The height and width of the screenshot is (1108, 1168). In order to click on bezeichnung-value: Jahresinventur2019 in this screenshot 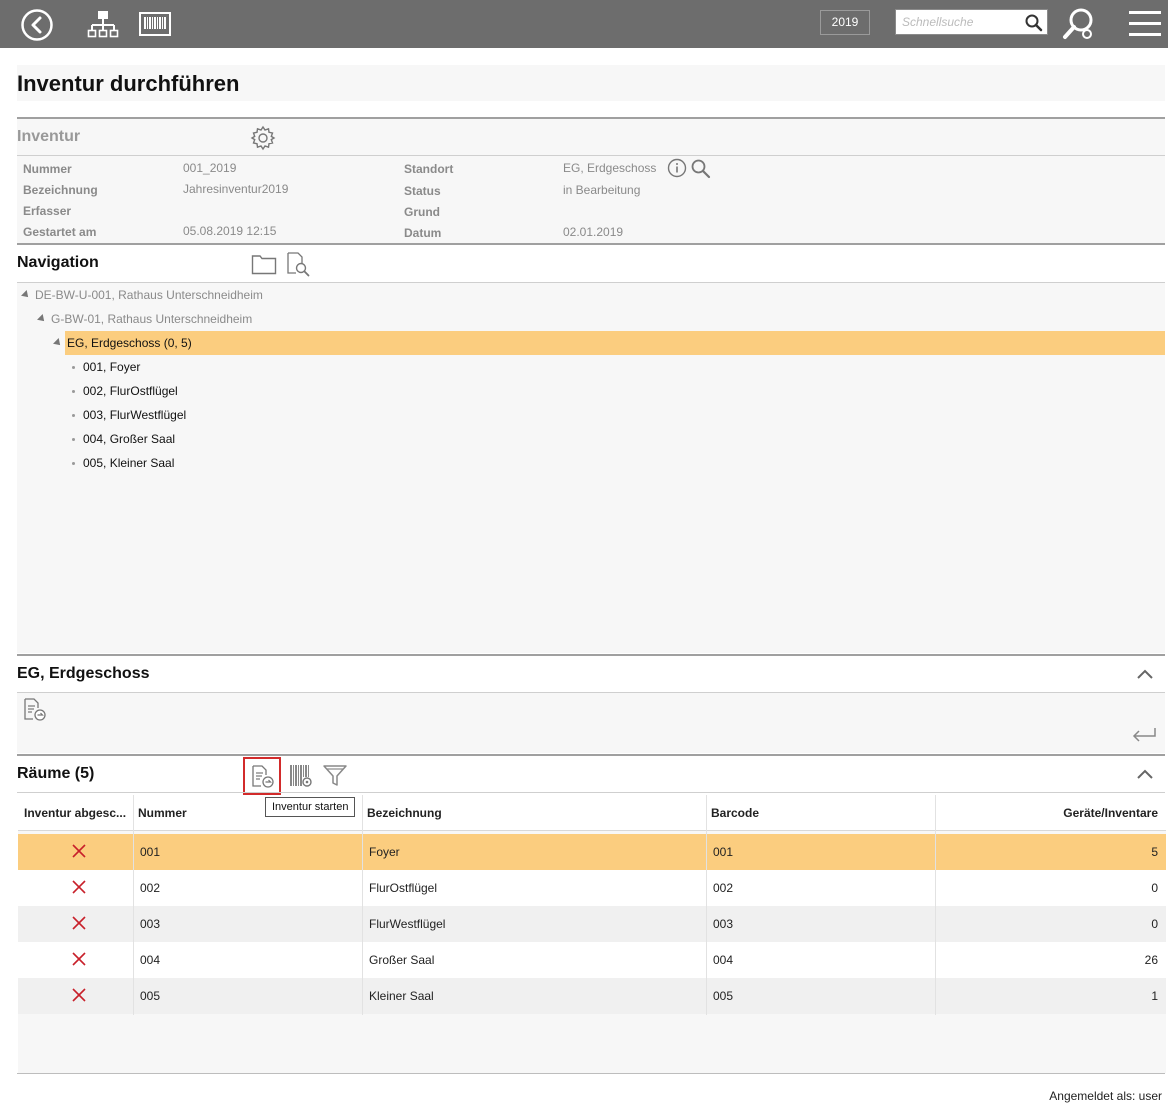, I will do `click(236, 189)`.